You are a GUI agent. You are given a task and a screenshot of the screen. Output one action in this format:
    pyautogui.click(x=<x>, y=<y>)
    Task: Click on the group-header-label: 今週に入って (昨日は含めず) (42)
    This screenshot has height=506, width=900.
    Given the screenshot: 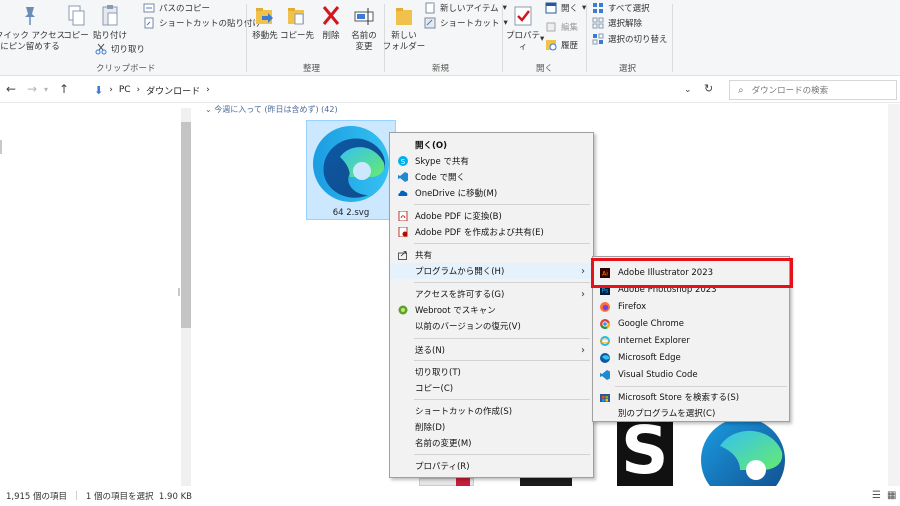 What is the action you would take?
    pyautogui.click(x=276, y=109)
    